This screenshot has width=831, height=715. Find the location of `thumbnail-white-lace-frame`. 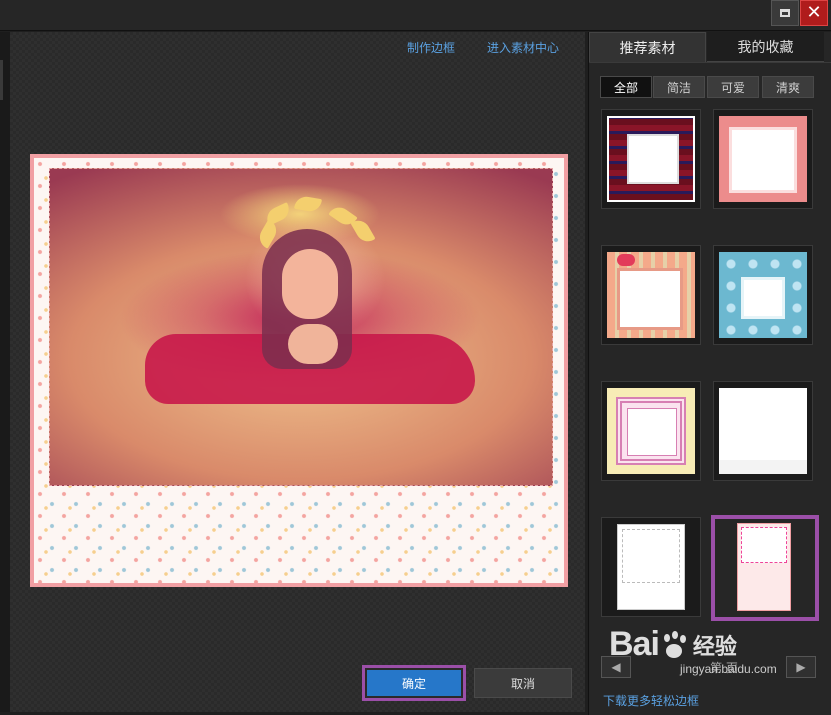

thumbnail-white-lace-frame is located at coordinates (763, 431).